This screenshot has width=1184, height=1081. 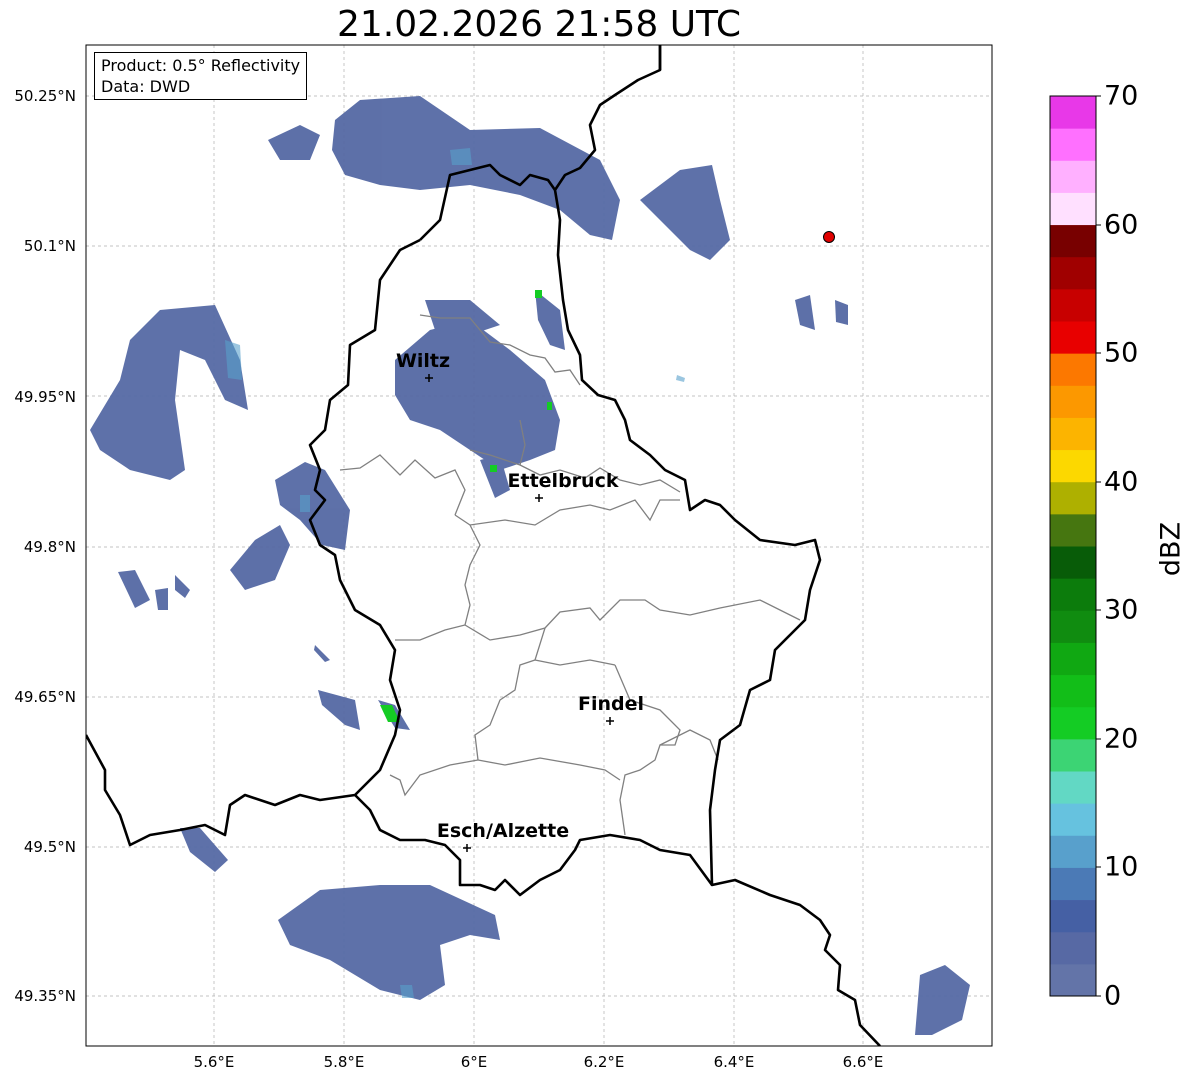 I want to click on colorbar-tick-label: 30, so click(x=1121, y=610).